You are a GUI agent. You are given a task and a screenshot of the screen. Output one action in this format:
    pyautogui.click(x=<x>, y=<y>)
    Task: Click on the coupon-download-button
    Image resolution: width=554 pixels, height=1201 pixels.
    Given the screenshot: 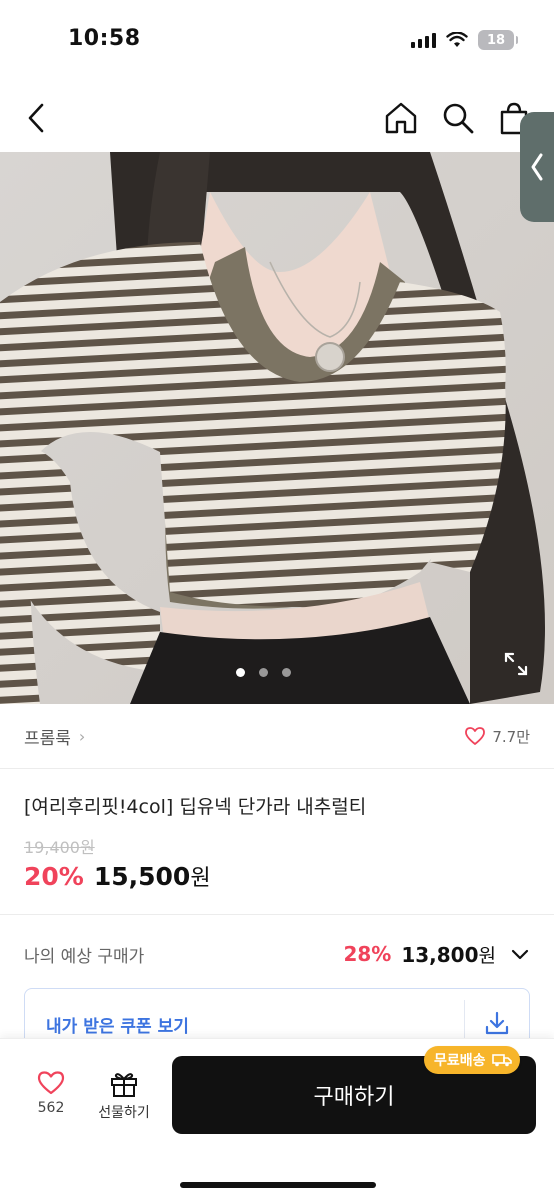 What is the action you would take?
    pyautogui.click(x=497, y=1023)
    